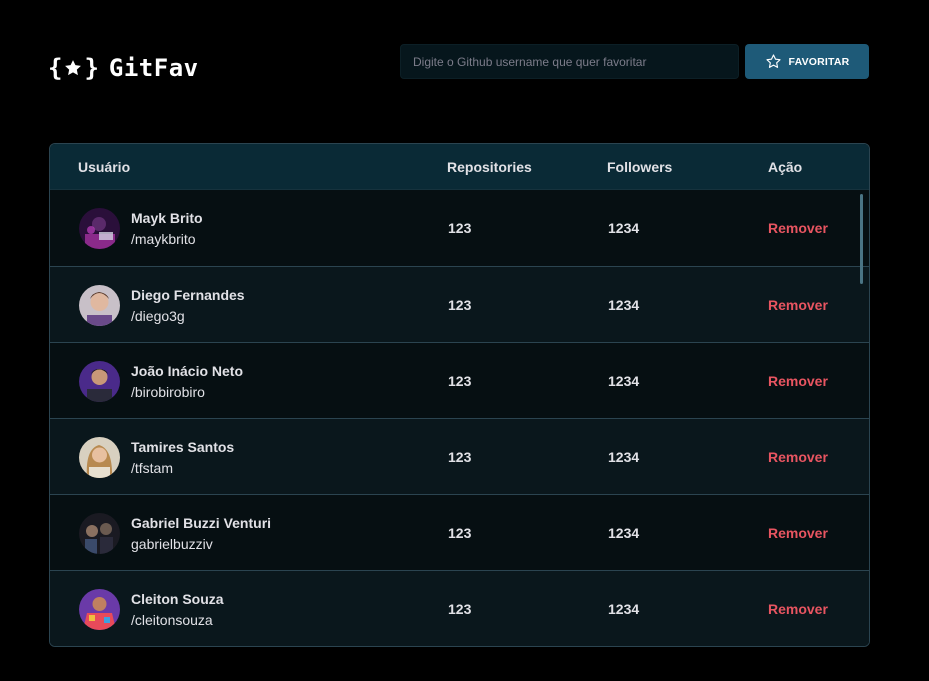 This screenshot has height=681, width=929. I want to click on favorite-button-label: FAVORITAR, so click(819, 61).